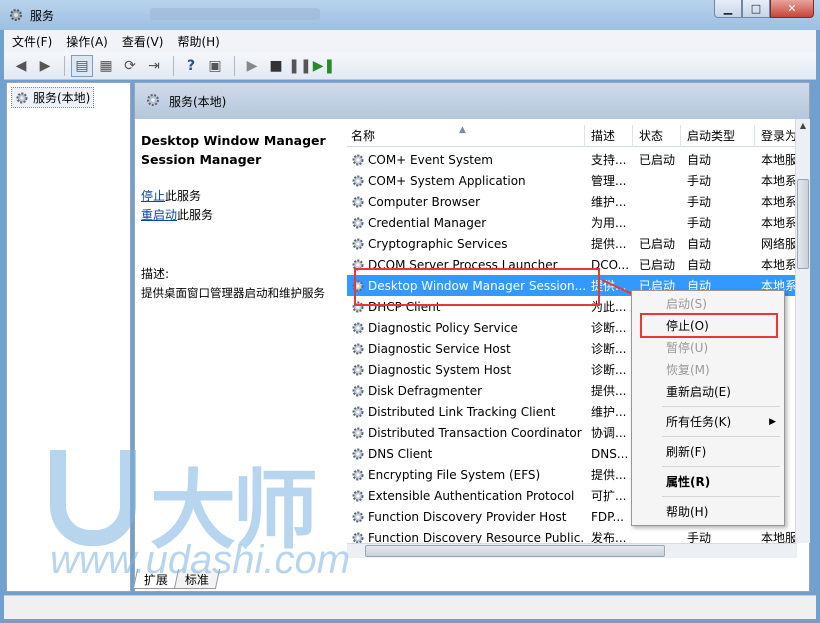  I want to click on services-gear-icon, so click(16, 15).